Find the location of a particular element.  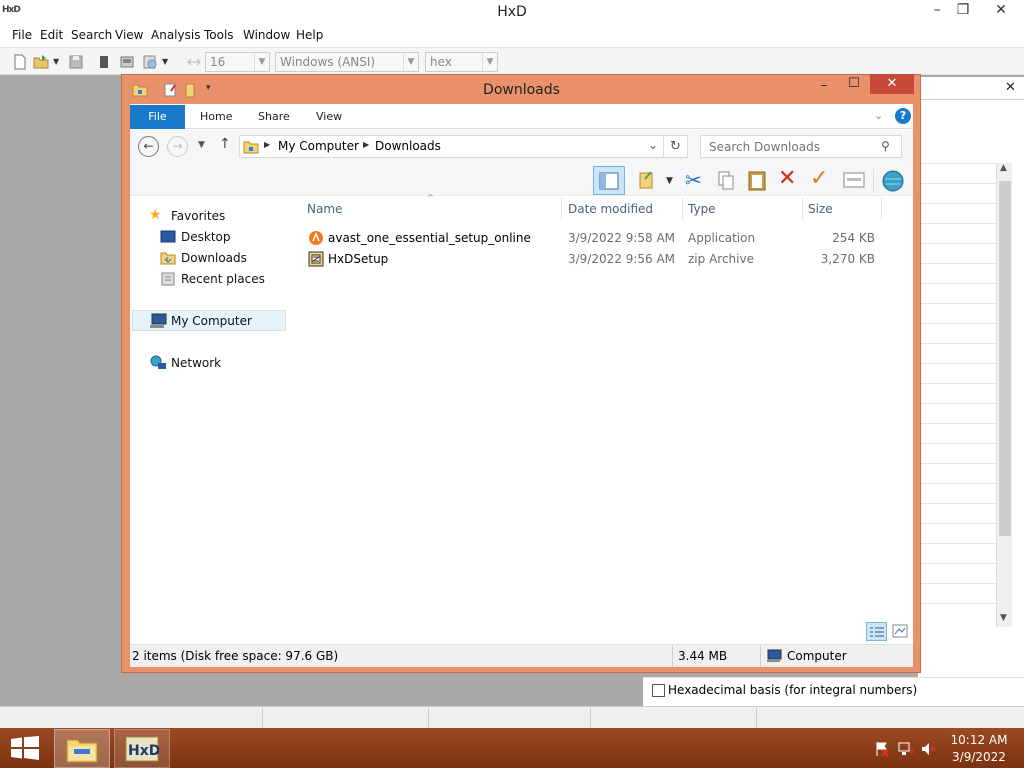

breadcrumb-downloads: Downloads is located at coordinates (408, 146).